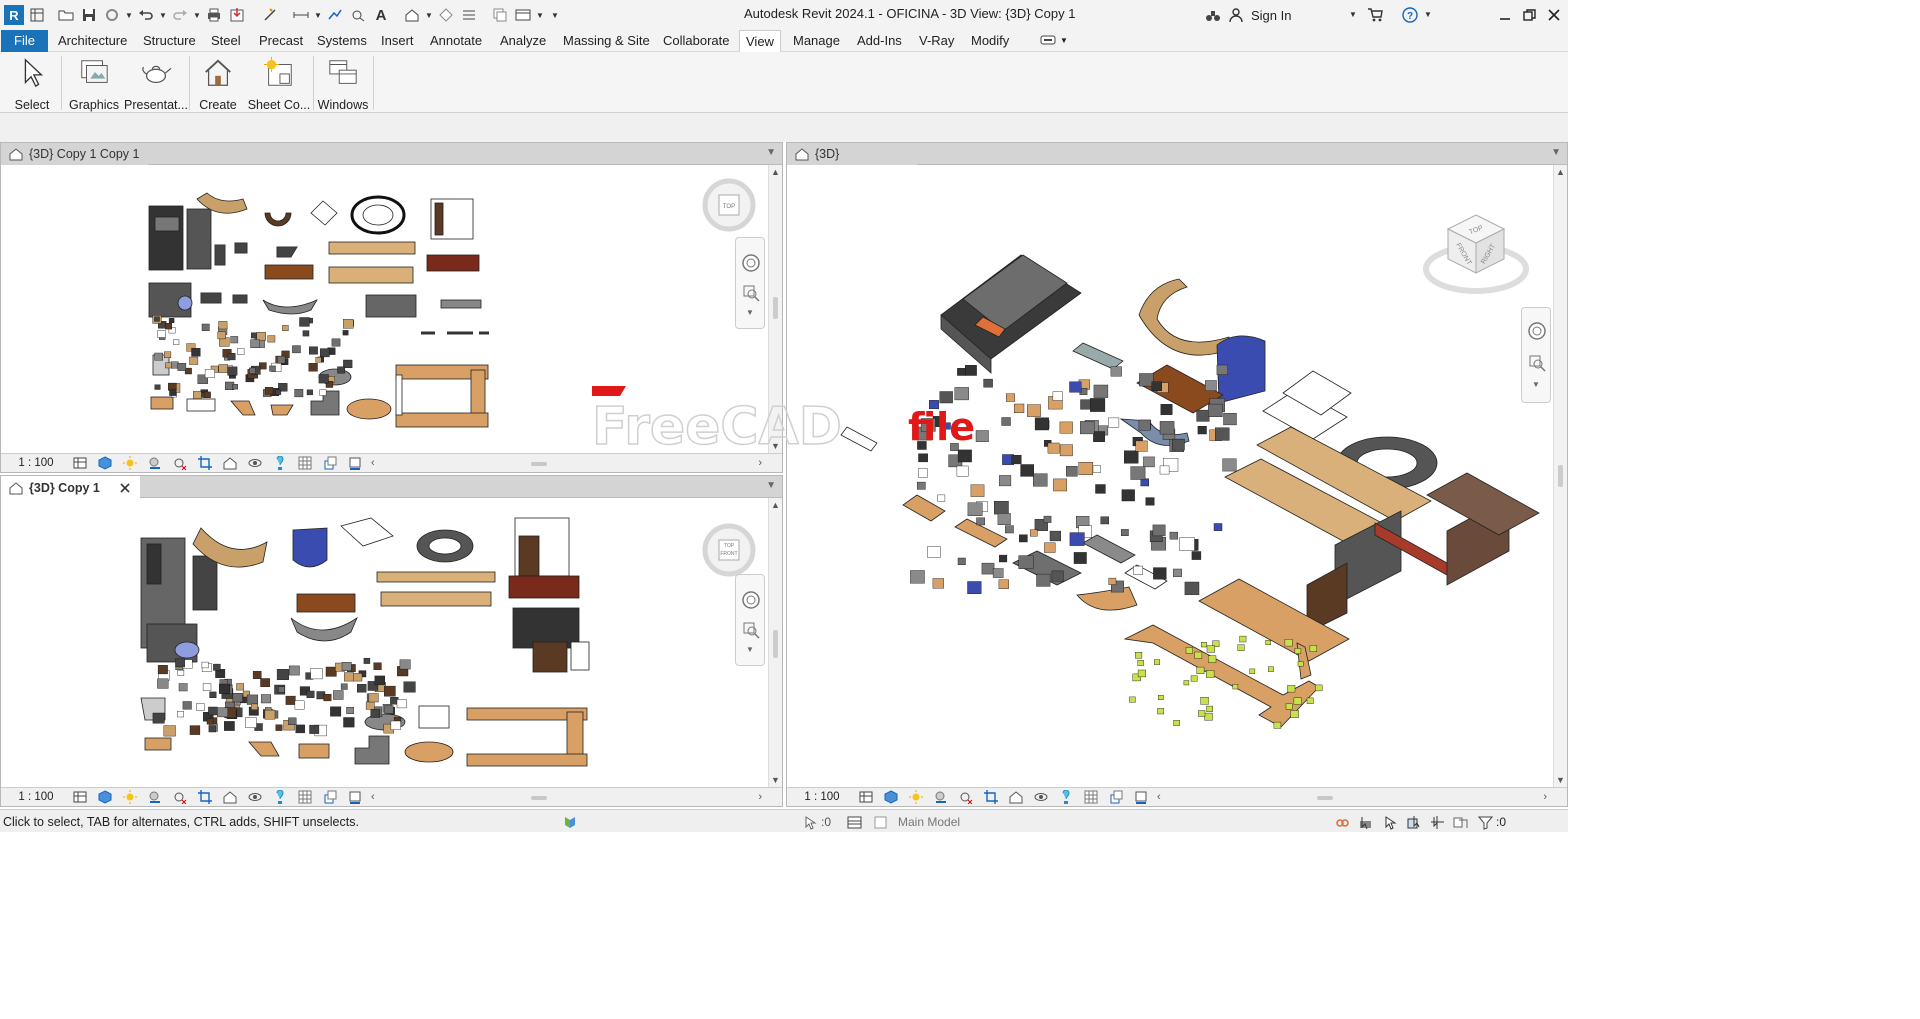 This screenshot has width=1920, height=1019. What do you see at coordinates (1537, 363) in the screenshot?
I see `zoom-icon` at bounding box center [1537, 363].